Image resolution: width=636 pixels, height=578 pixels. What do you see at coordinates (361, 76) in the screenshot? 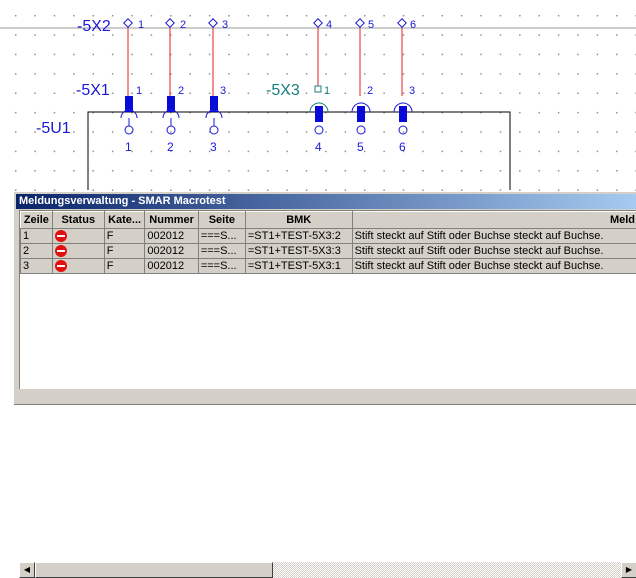
I see `right-pin-group` at bounding box center [361, 76].